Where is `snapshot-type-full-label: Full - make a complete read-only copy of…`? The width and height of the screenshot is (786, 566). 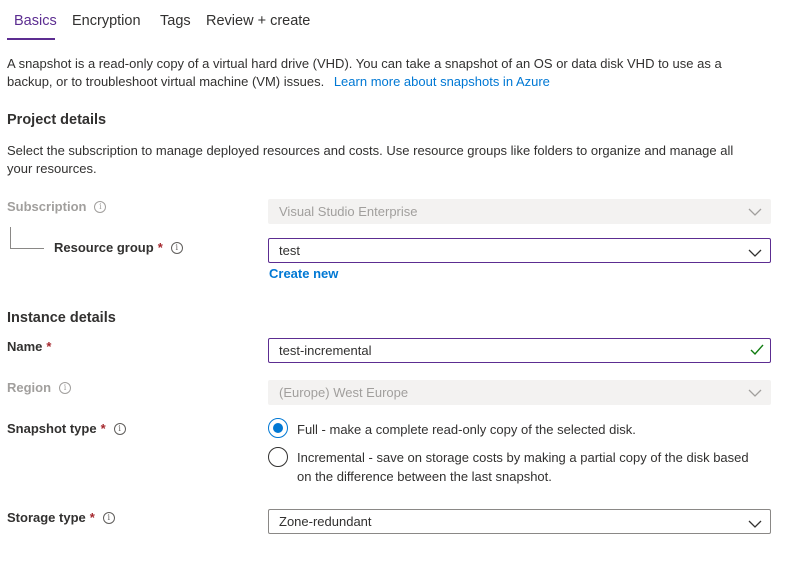 snapshot-type-full-label: Full - make a complete read-only copy of… is located at coordinates (466, 429).